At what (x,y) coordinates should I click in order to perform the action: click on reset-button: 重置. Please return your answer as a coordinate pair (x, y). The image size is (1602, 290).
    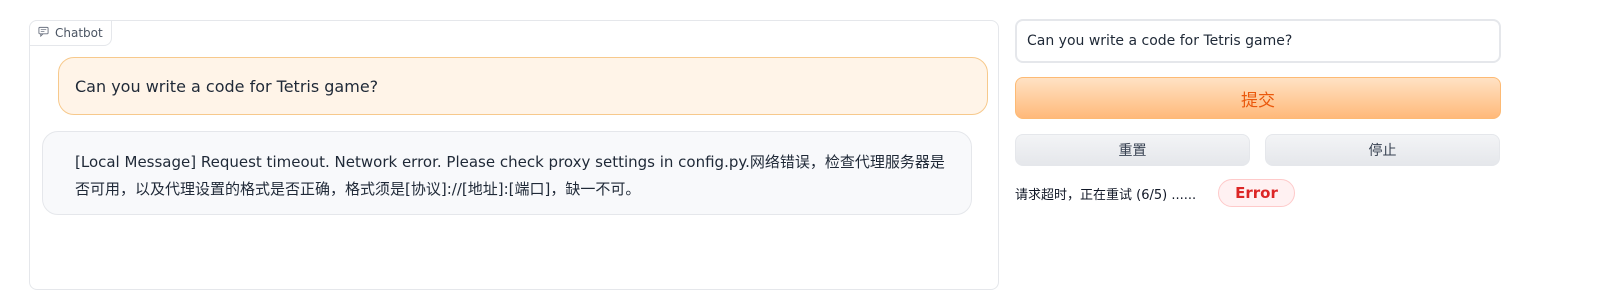
    Looking at the image, I should click on (1132, 150).